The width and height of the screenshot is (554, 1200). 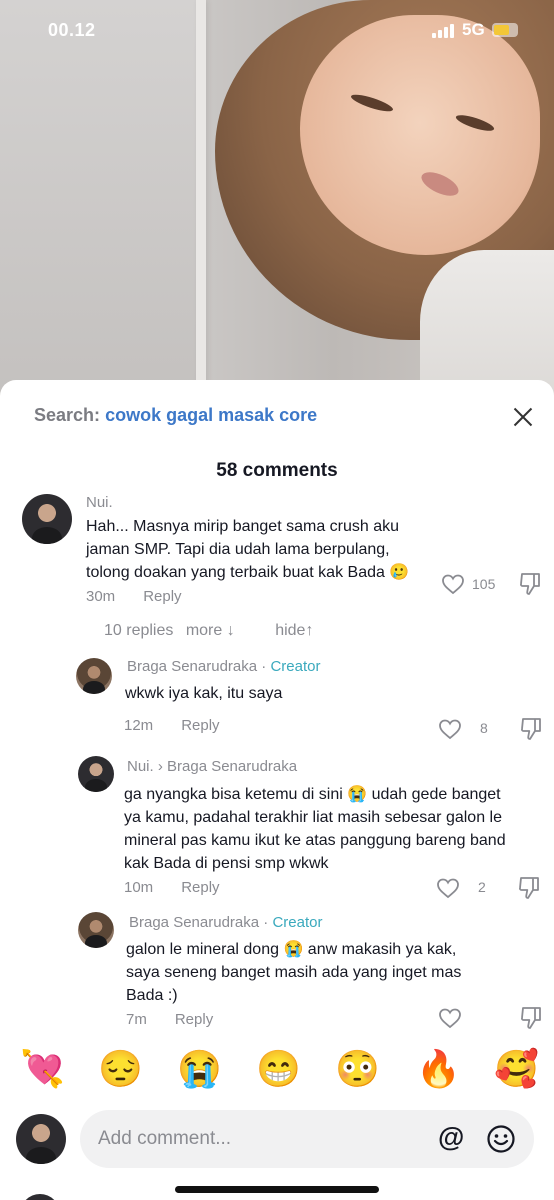 What do you see at coordinates (357, 1069) in the screenshot?
I see `emoji-flushed: 😳` at bounding box center [357, 1069].